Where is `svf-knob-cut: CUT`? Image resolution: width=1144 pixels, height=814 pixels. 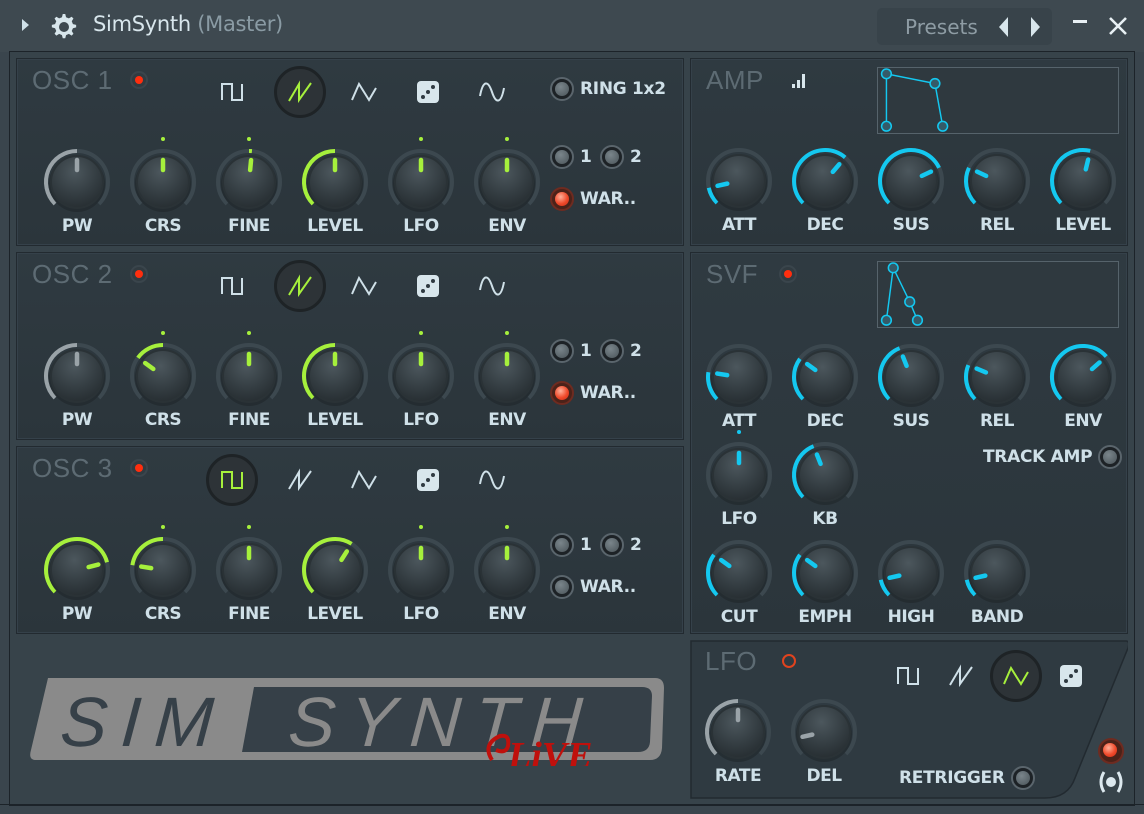
svf-knob-cut: CUT is located at coordinates (739, 582).